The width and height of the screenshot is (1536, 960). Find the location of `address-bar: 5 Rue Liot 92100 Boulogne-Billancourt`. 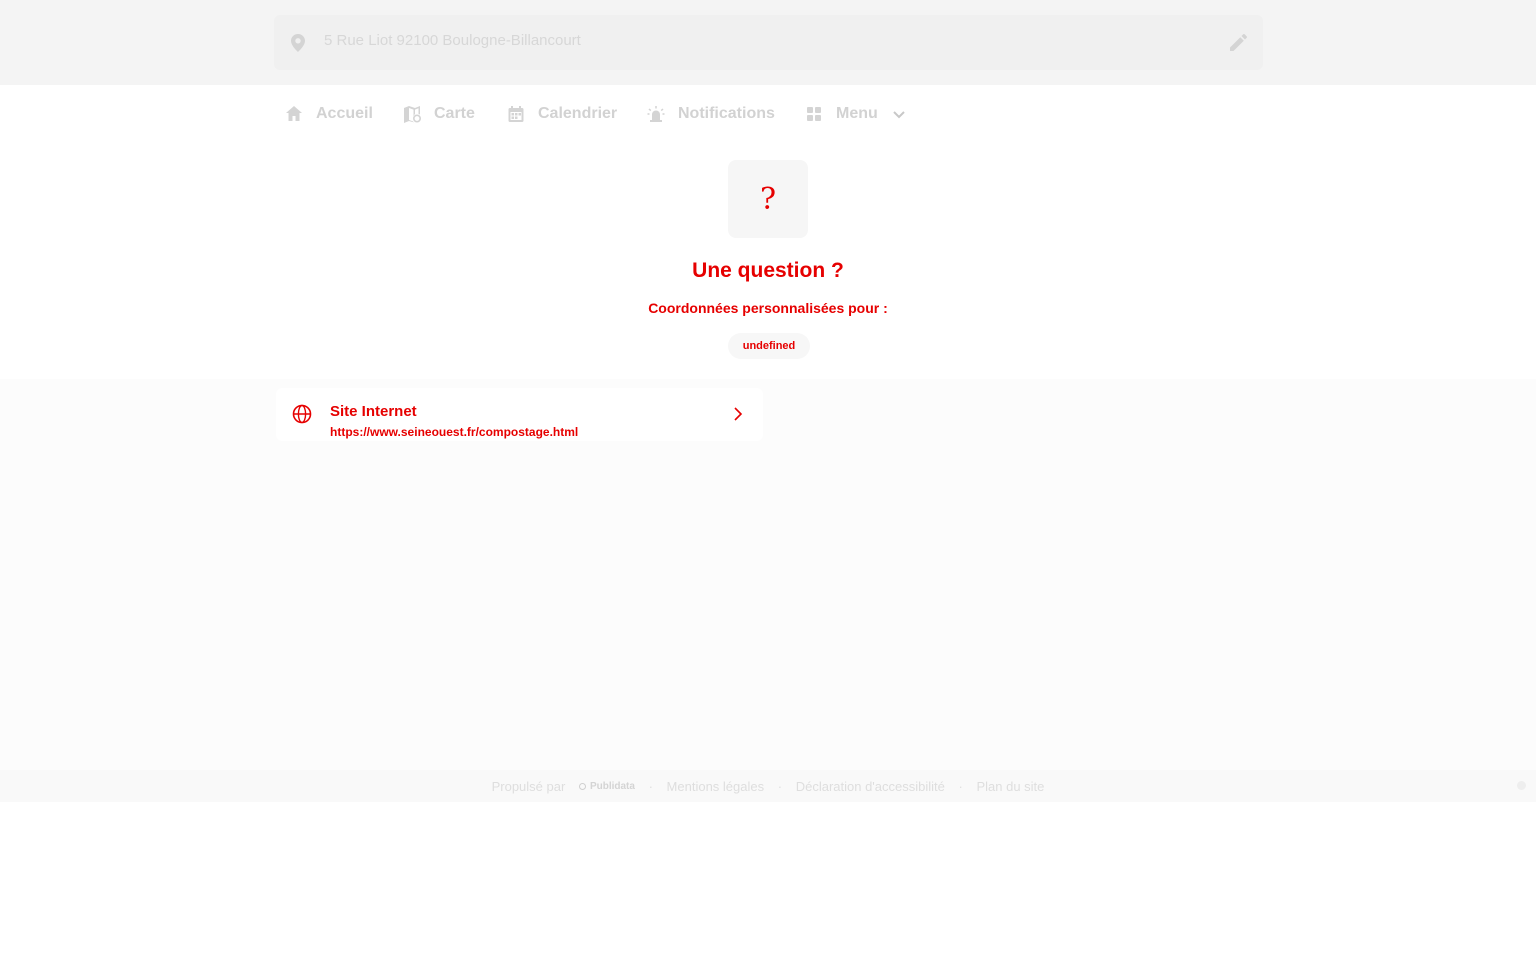

address-bar: 5 Rue Liot 92100 Boulogne-Billancourt is located at coordinates (768, 42).